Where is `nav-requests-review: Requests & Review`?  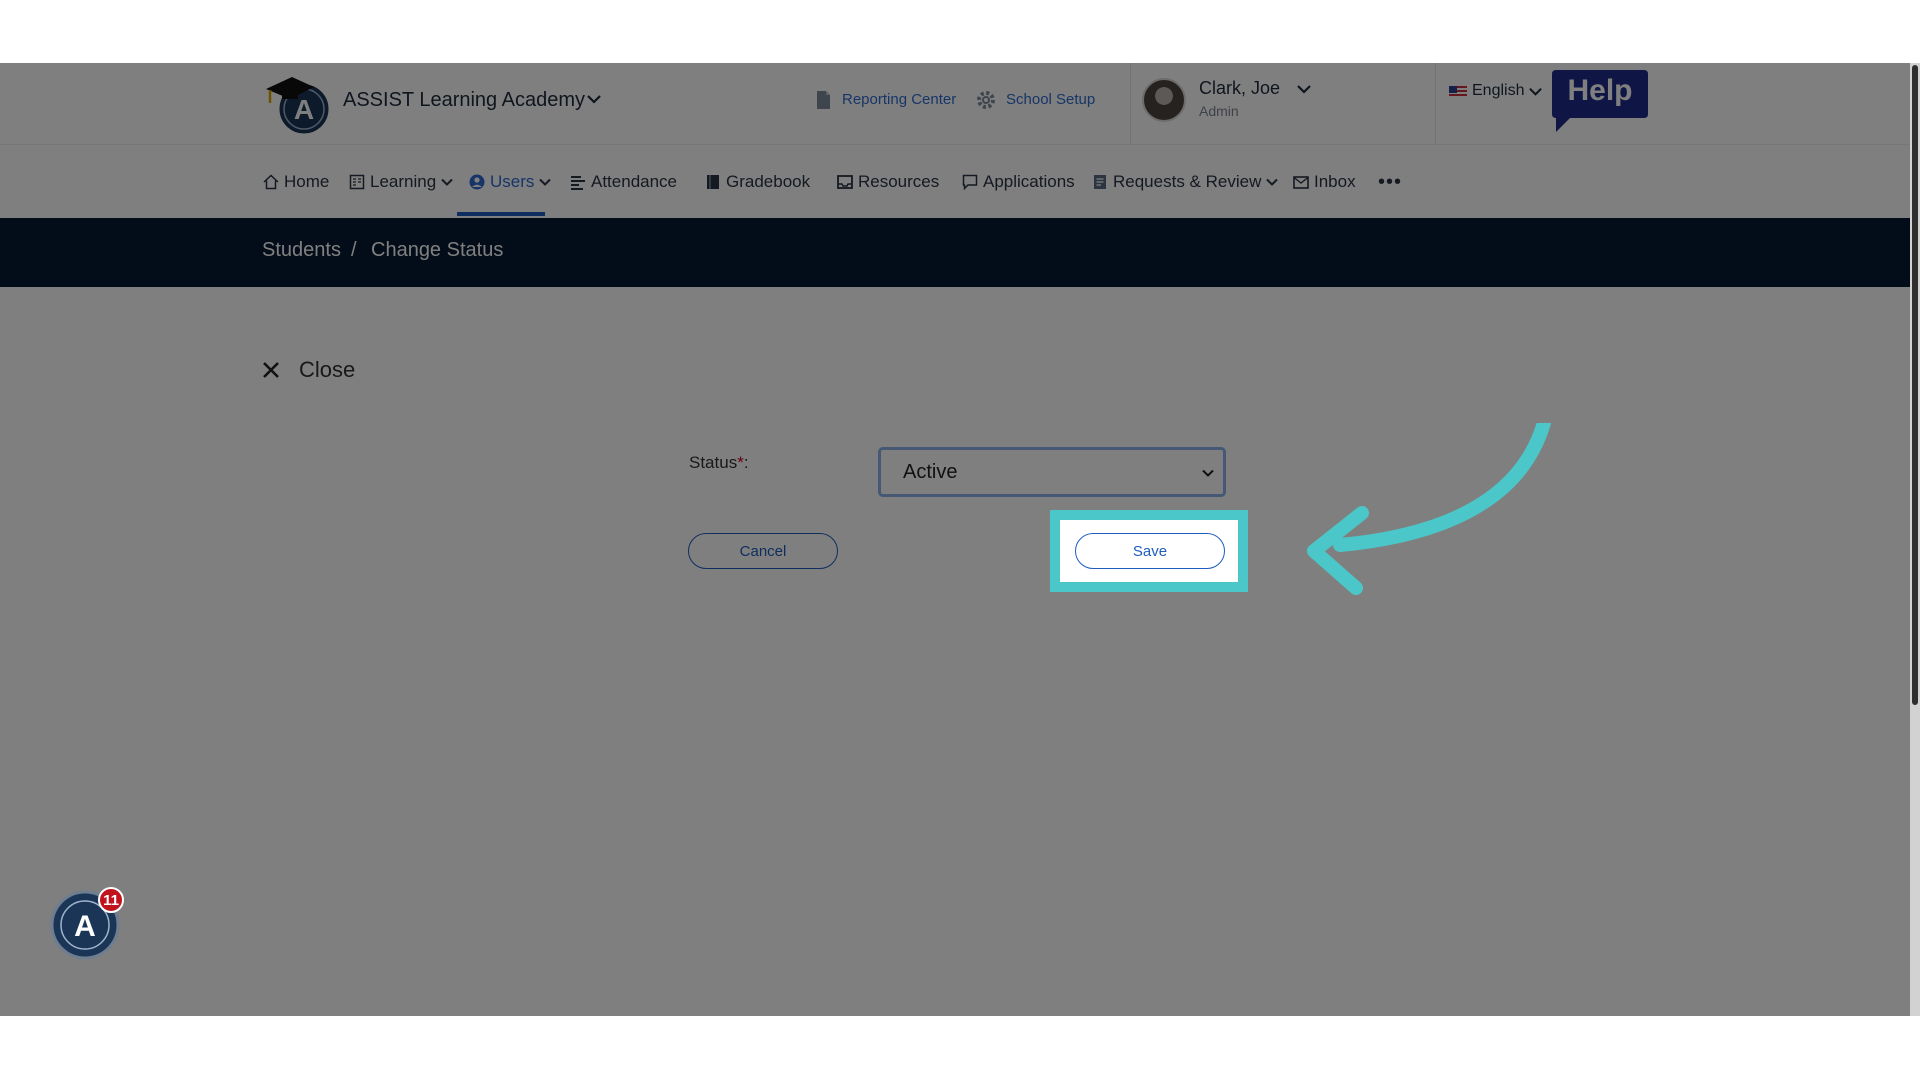 nav-requests-review: Requests & Review is located at coordinates (1185, 182).